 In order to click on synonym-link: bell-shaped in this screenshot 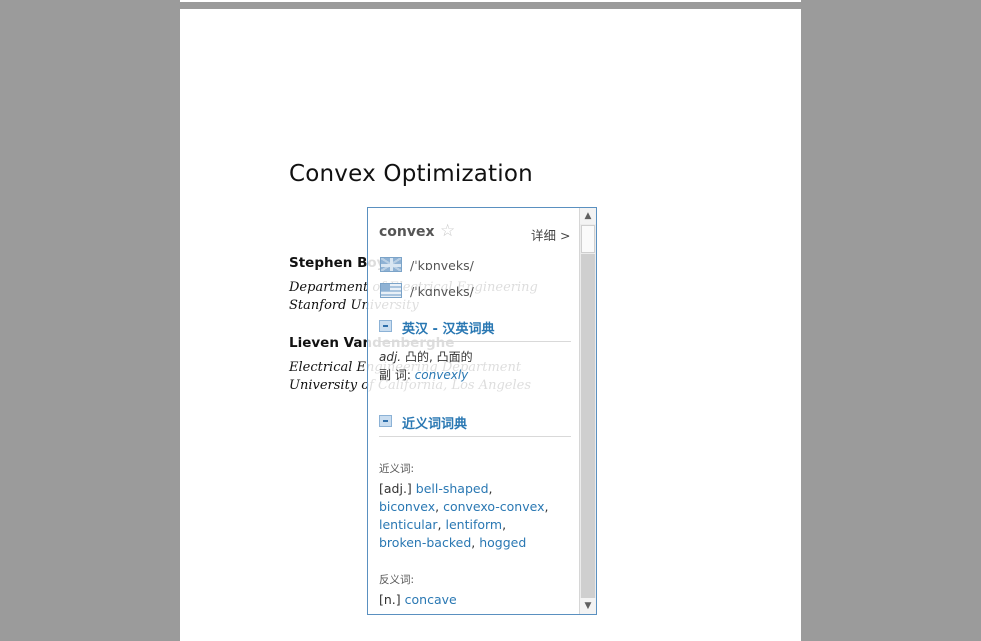, I will do `click(452, 488)`.